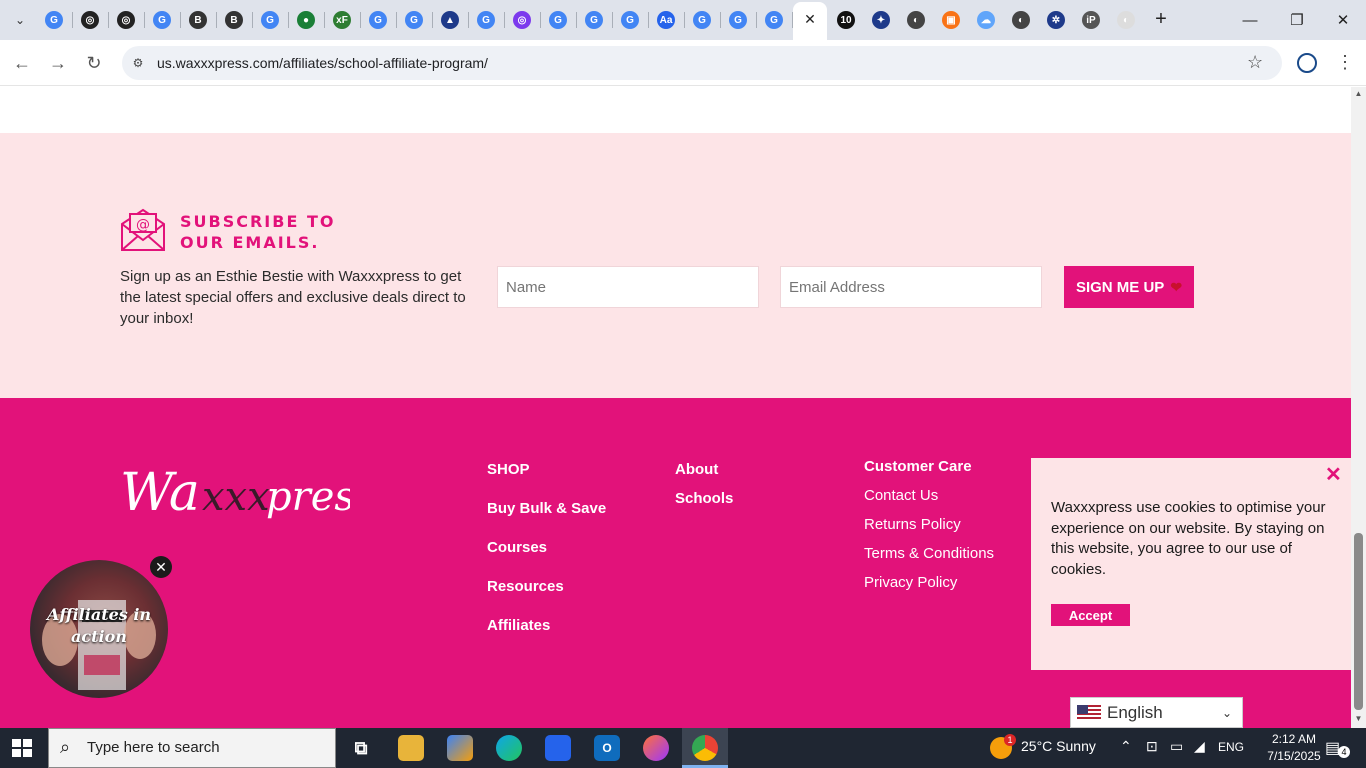 The width and height of the screenshot is (1366, 768). Describe the element at coordinates (1091, 20) in the screenshot. I see `tab-favicon: iP` at that location.